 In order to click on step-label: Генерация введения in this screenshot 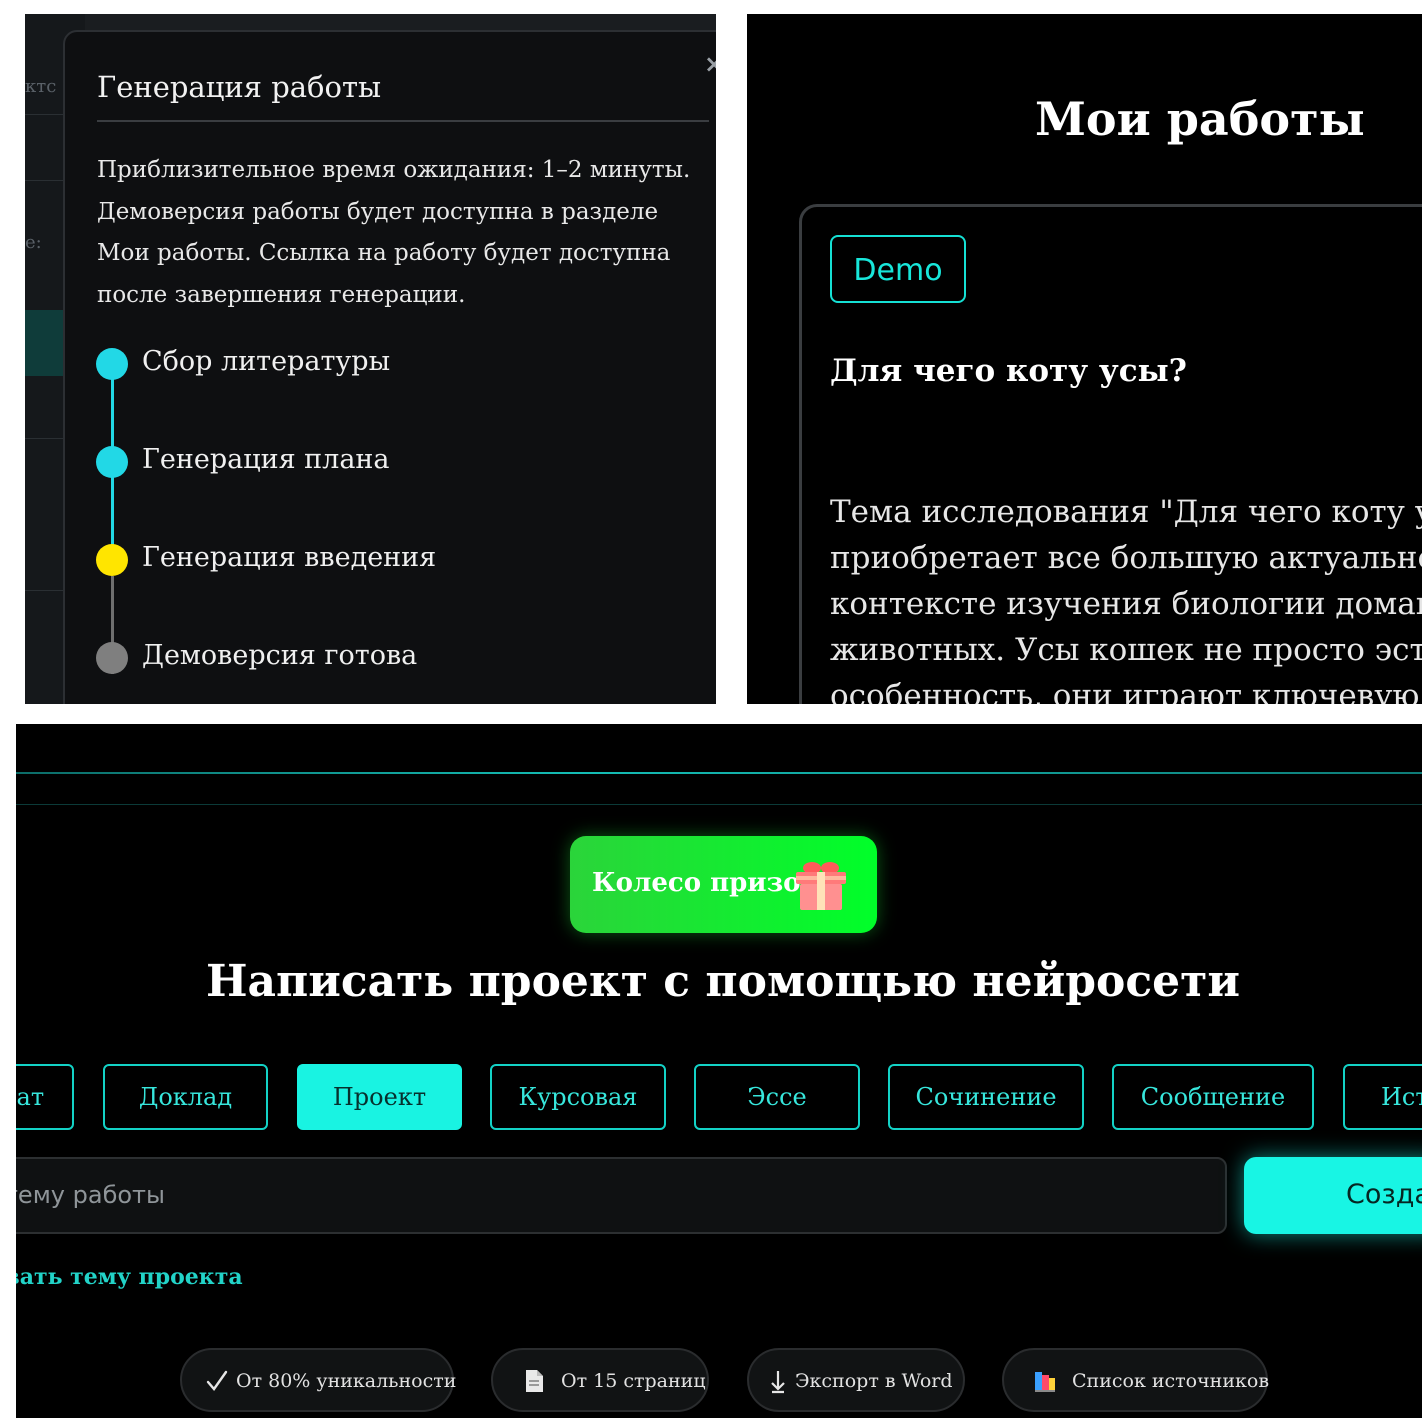, I will do `click(289, 557)`.